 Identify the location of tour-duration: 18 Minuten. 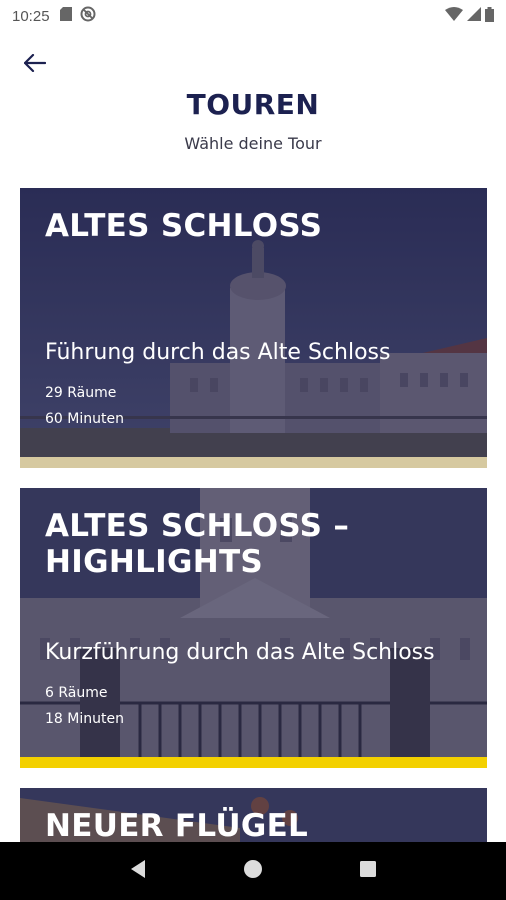
(84, 719).